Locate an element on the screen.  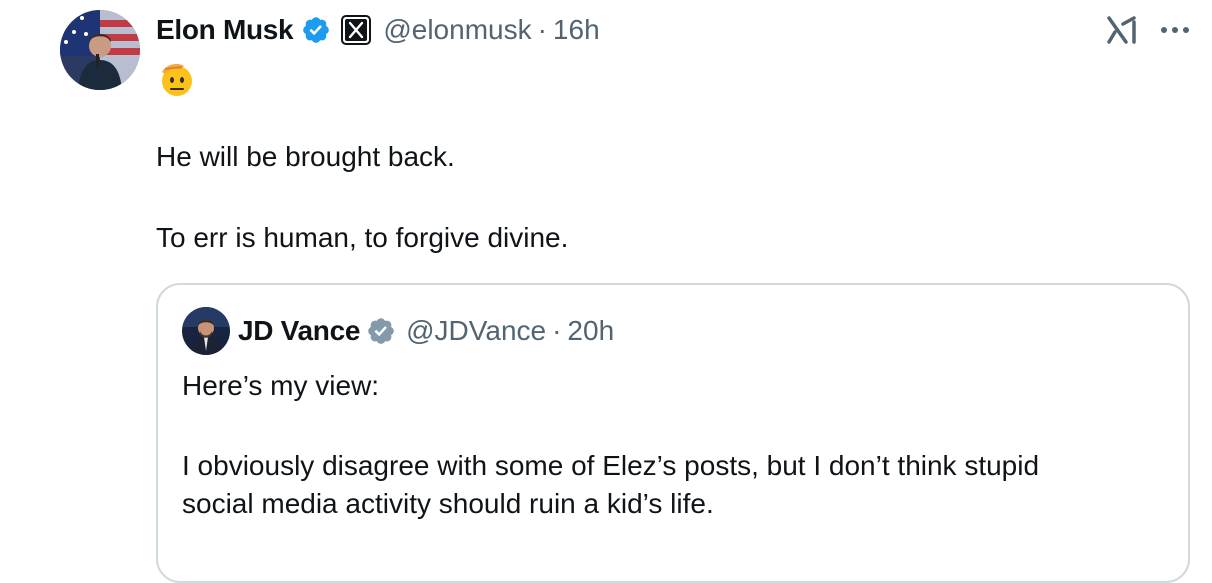
quoted-author-name: JD Vance is located at coordinates (299, 331).